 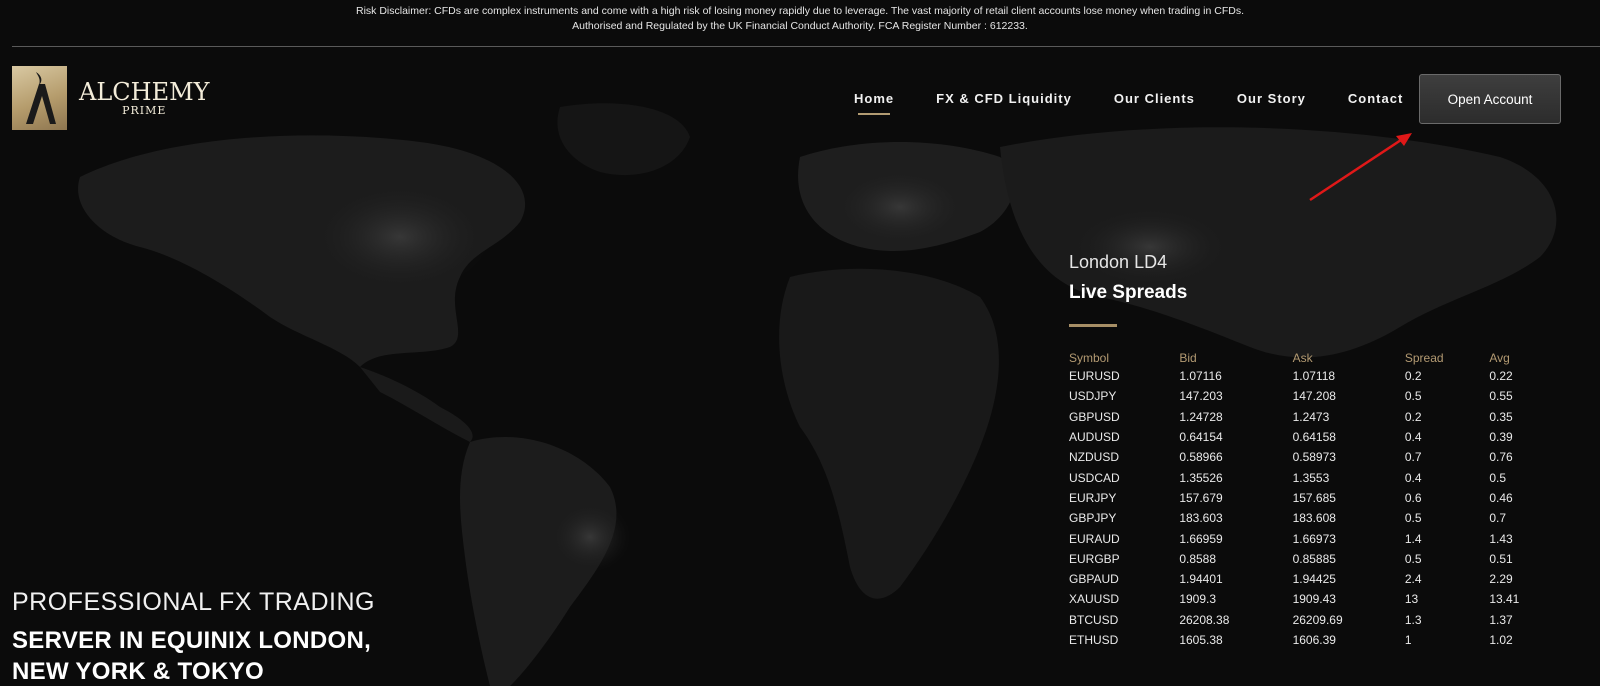 I want to click on table-row: AUDUSD 0.64154 0.64158 0.4 0.39, so click(x=1309, y=437).